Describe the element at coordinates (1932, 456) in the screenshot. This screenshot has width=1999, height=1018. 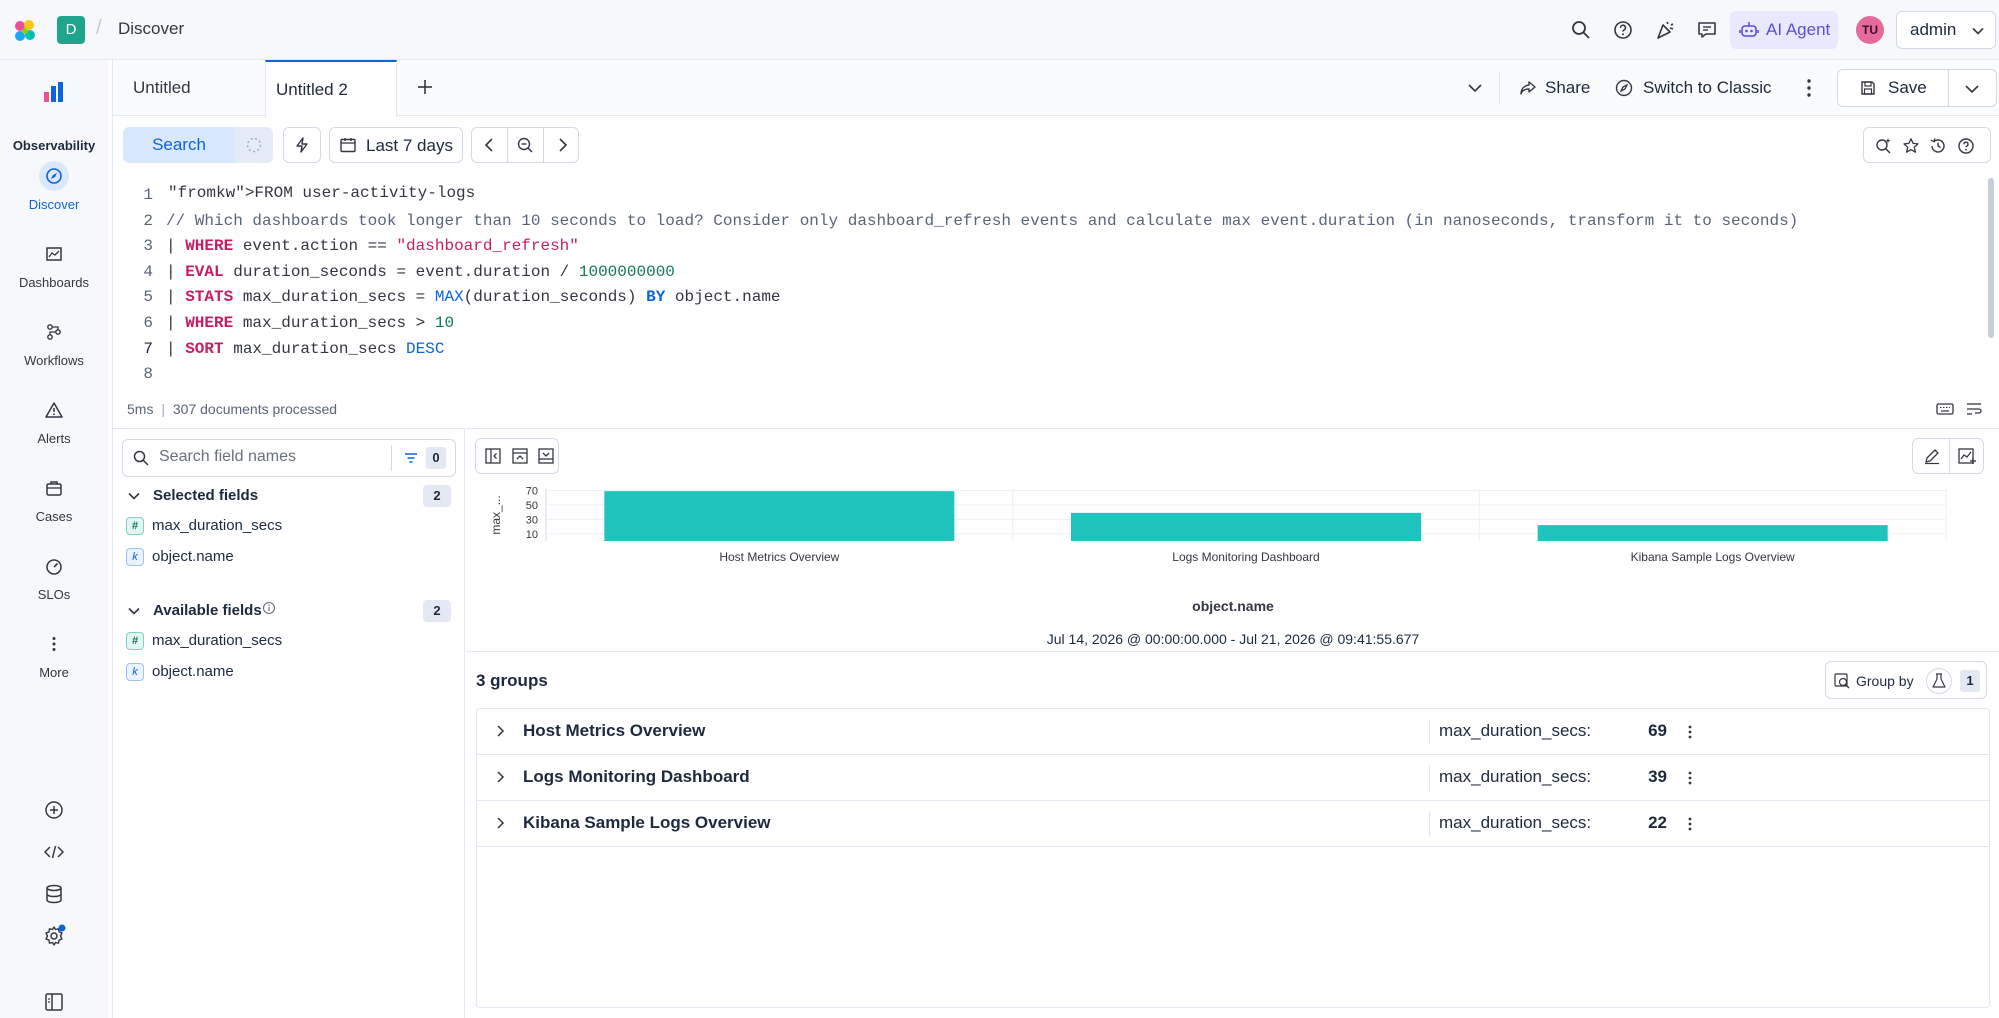
I see `edit-visualization-icon` at that location.